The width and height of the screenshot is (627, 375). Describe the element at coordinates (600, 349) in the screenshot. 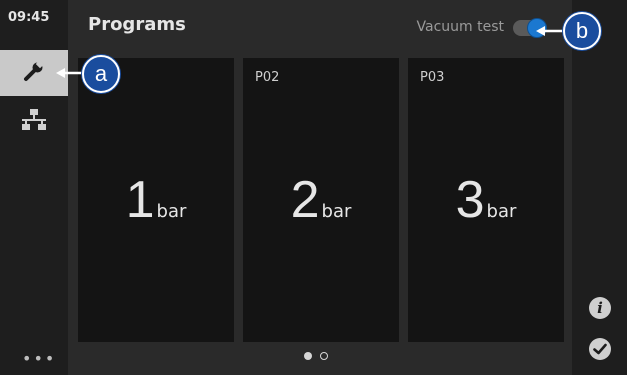

I see `confirm-check-icon` at that location.